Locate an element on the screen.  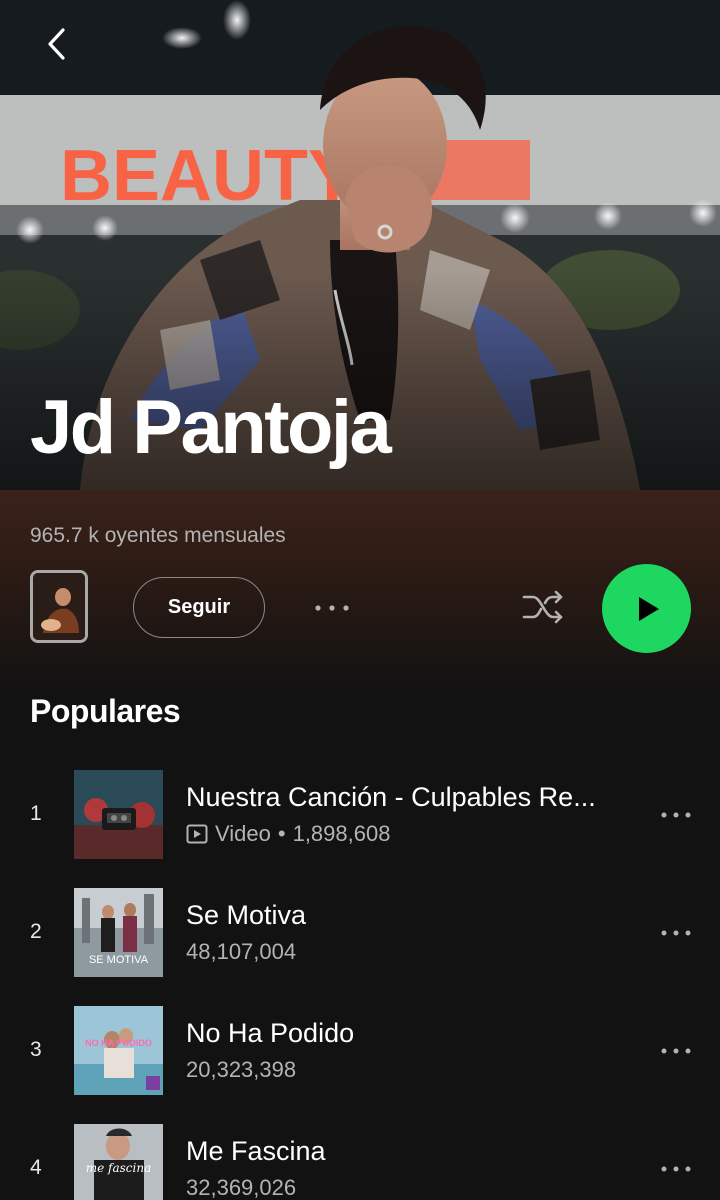
track-subtitle: Video • 1,898,608 is located at coordinates (288, 834).